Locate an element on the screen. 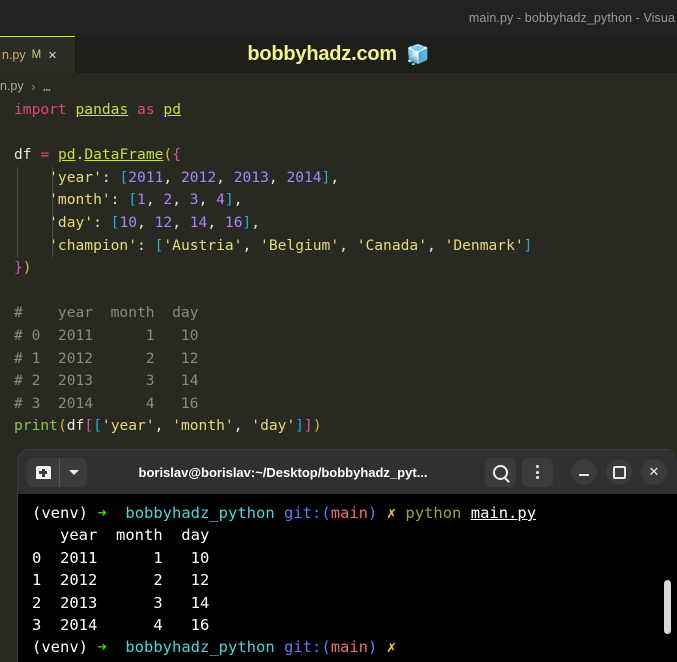  code-line: # 2 2013 3 14 is located at coordinates (338, 381).